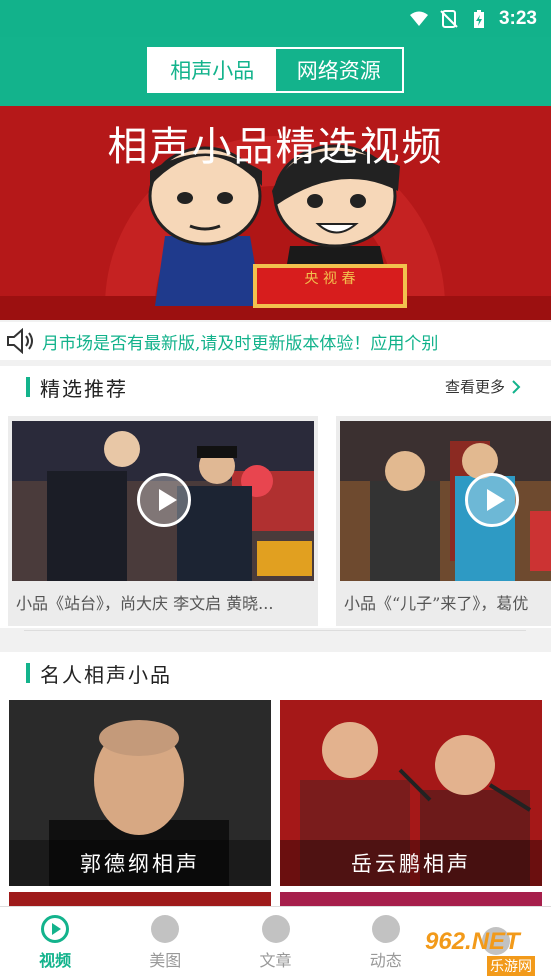  What do you see at coordinates (165, 929) in the screenshot?
I see `picture-icon` at bounding box center [165, 929].